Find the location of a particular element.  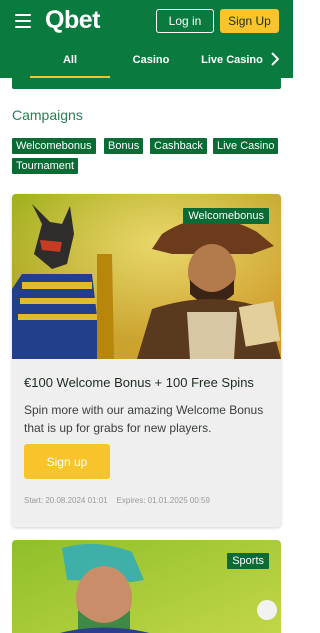

green-divider-strip is located at coordinates (146, 83).